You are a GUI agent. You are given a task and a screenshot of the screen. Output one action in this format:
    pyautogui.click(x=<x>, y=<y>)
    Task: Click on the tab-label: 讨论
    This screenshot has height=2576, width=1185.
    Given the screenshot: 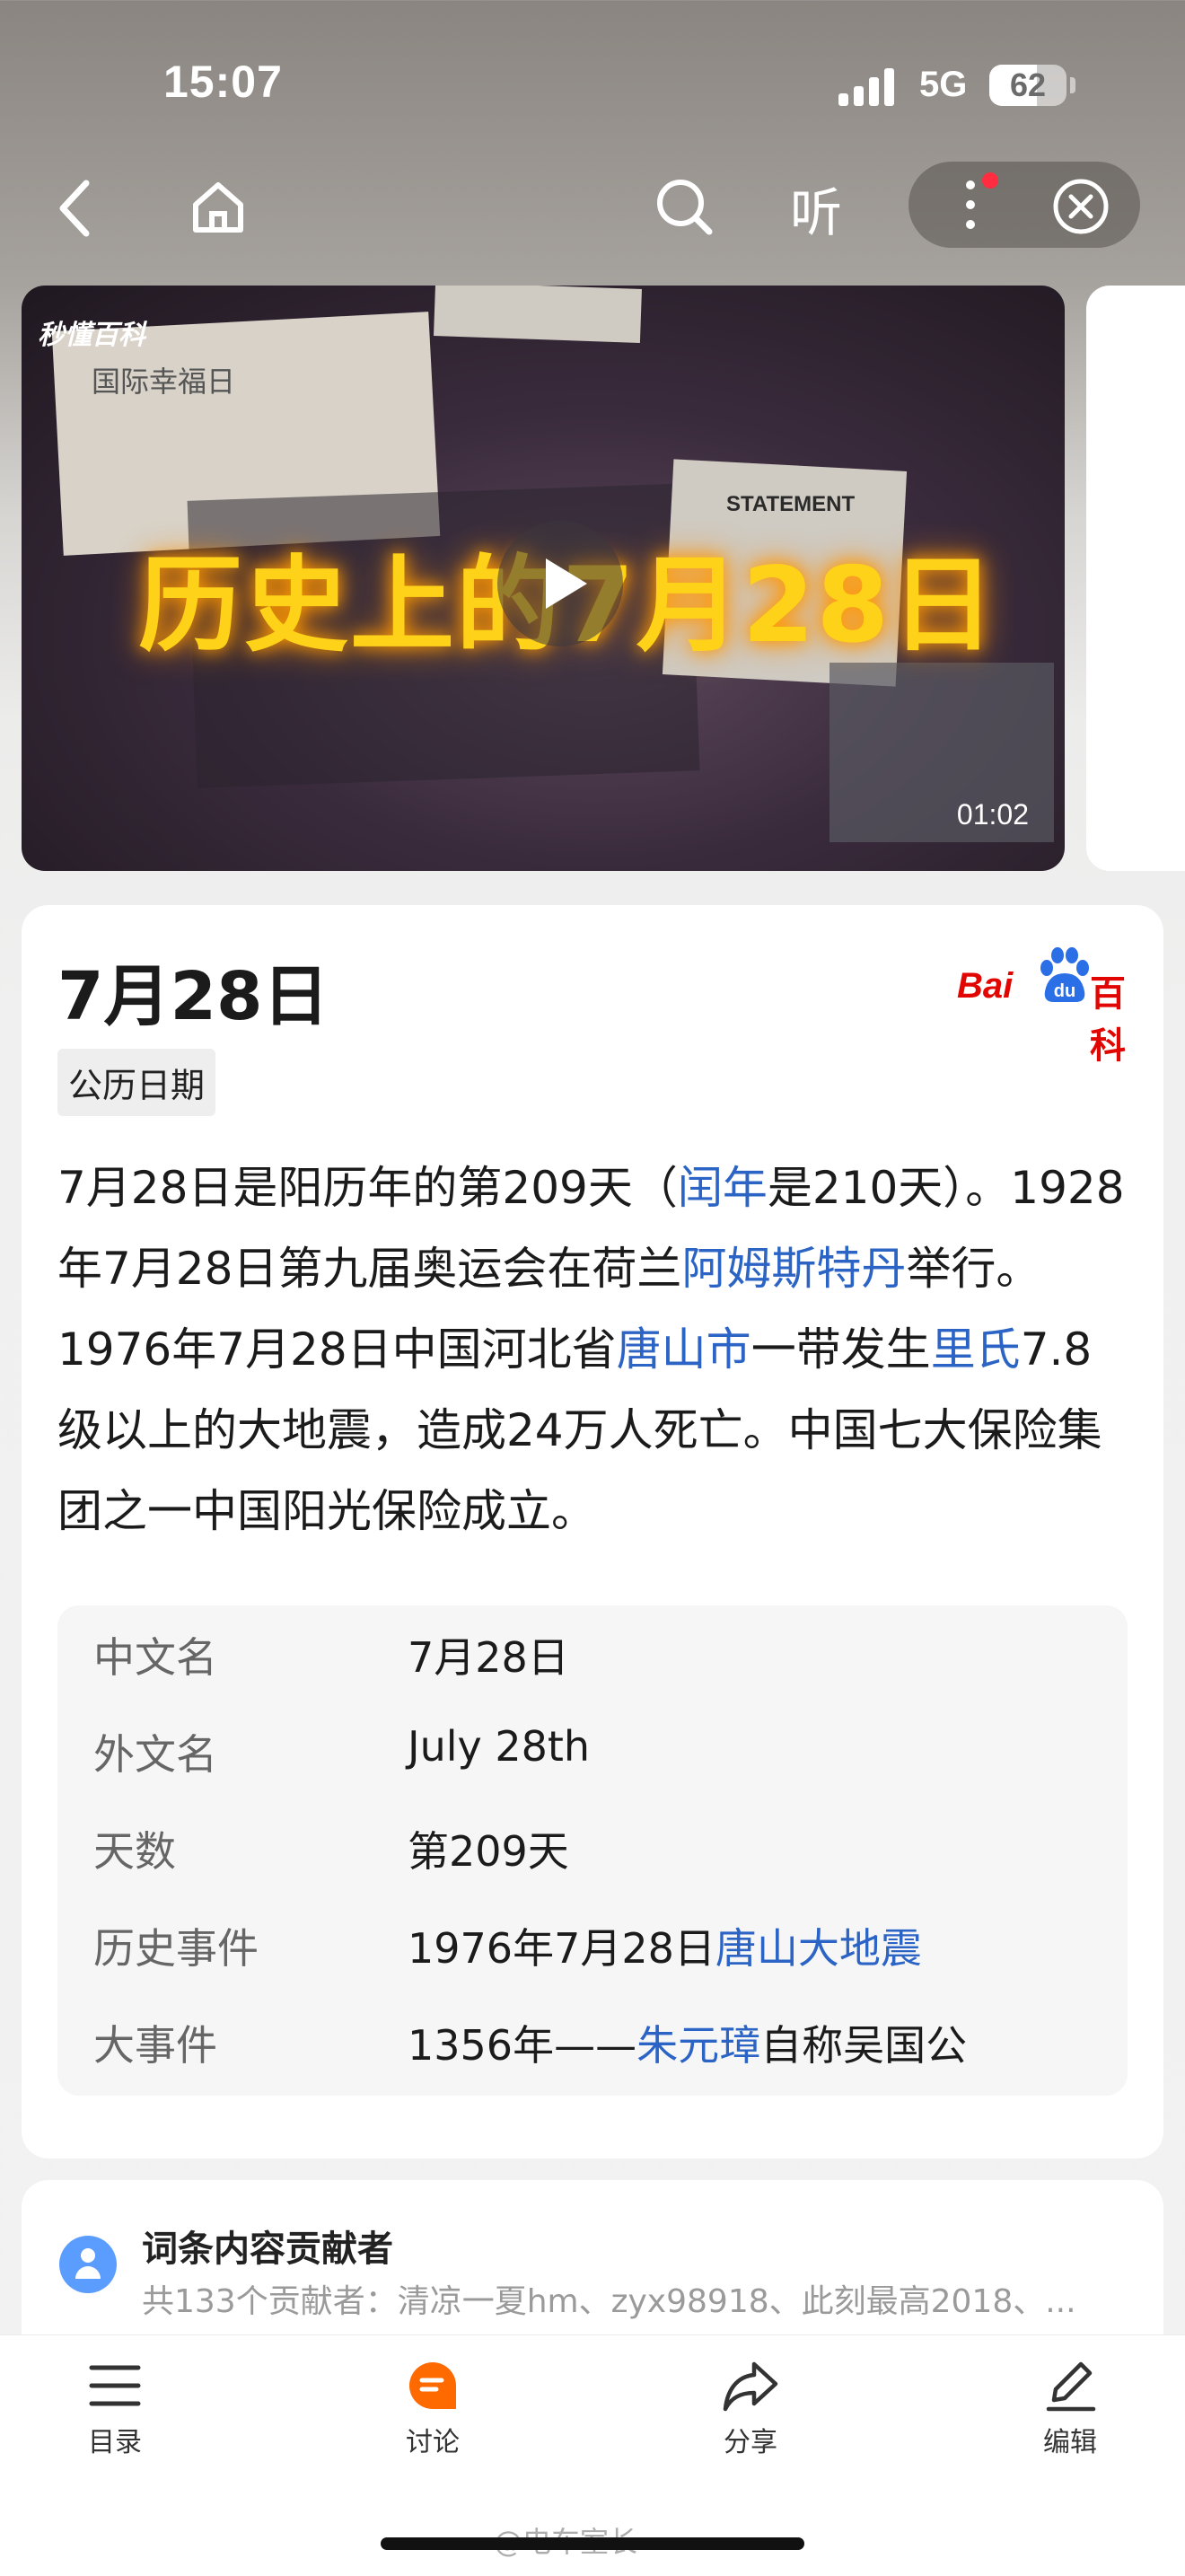 What is the action you would take?
    pyautogui.click(x=433, y=2442)
    